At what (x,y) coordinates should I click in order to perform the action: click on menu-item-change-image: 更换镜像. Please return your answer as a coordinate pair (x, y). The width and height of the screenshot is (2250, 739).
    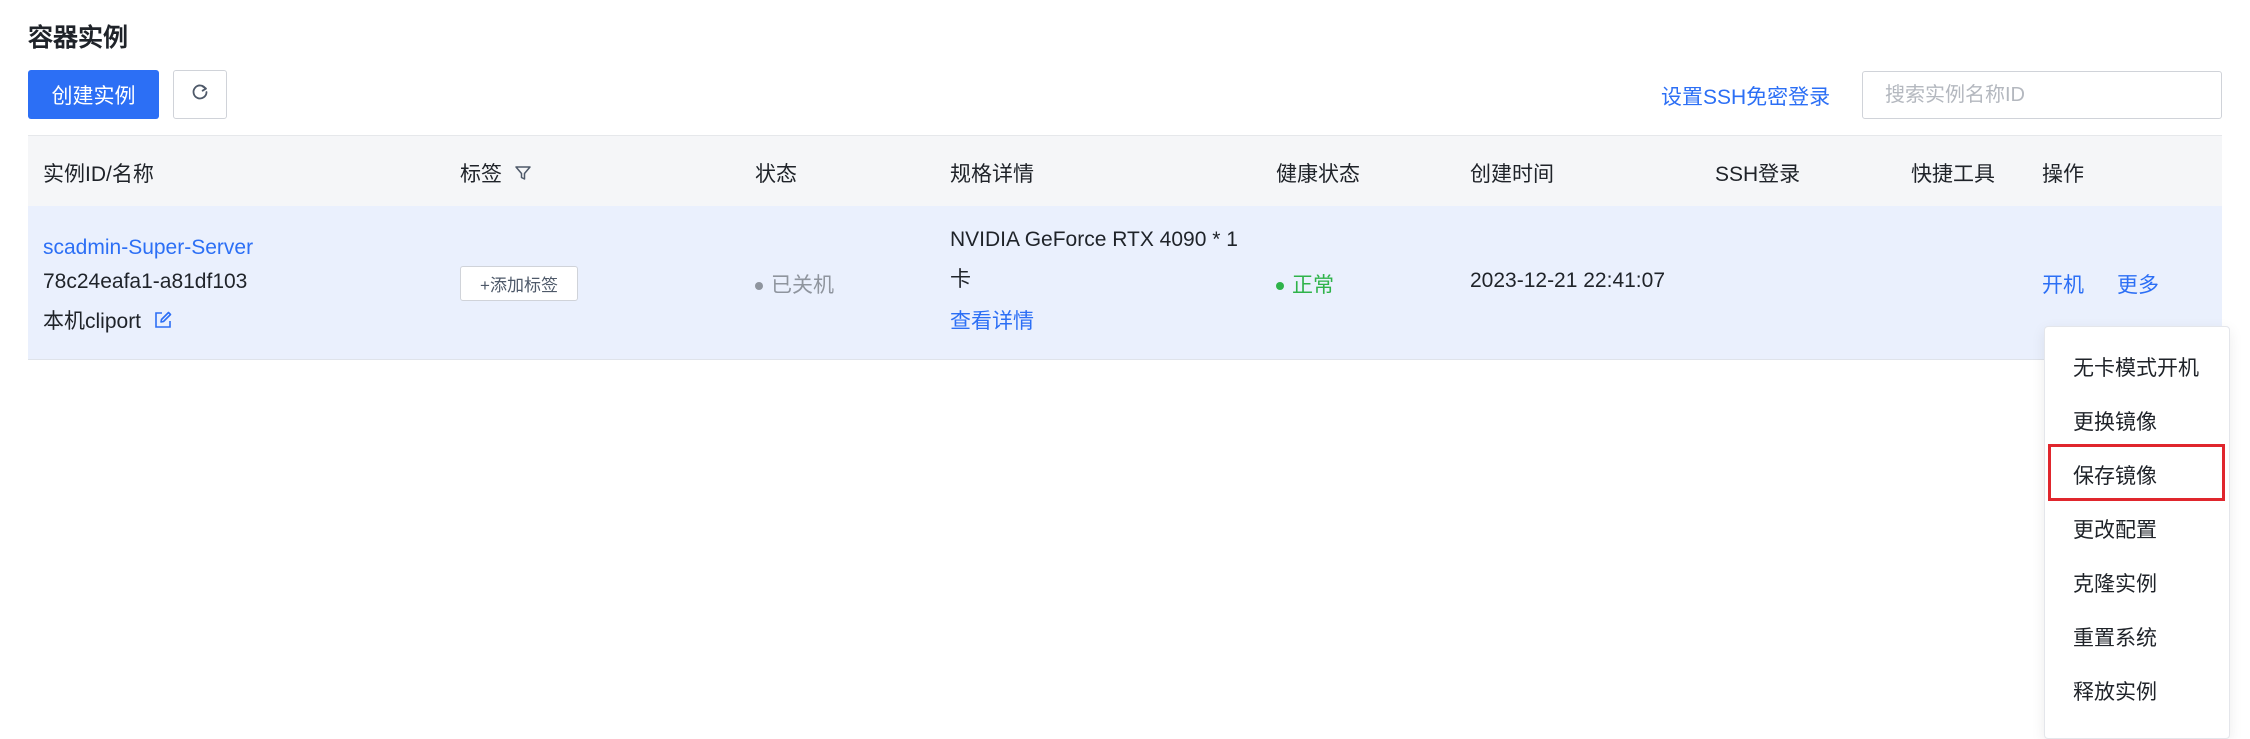
    Looking at the image, I should click on (2115, 421).